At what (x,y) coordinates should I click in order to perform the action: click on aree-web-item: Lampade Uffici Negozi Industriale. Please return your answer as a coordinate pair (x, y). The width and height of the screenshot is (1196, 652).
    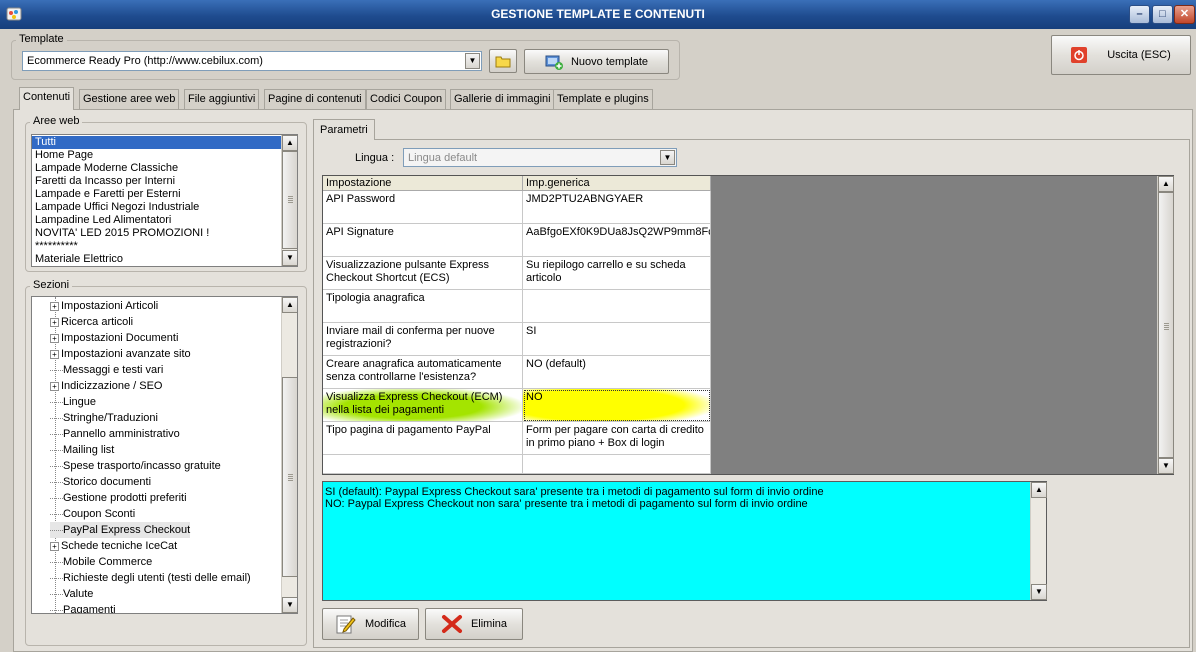
    Looking at the image, I should click on (157, 207).